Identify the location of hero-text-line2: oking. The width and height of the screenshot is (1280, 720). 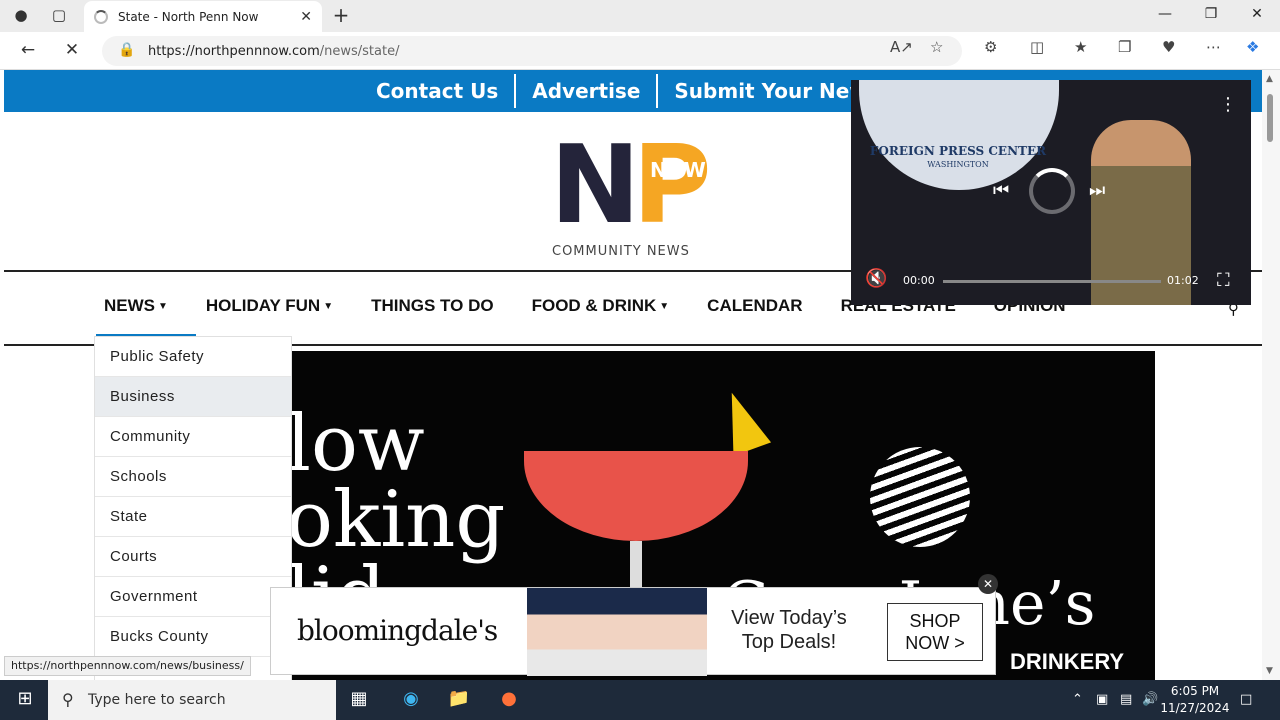
(399, 520).